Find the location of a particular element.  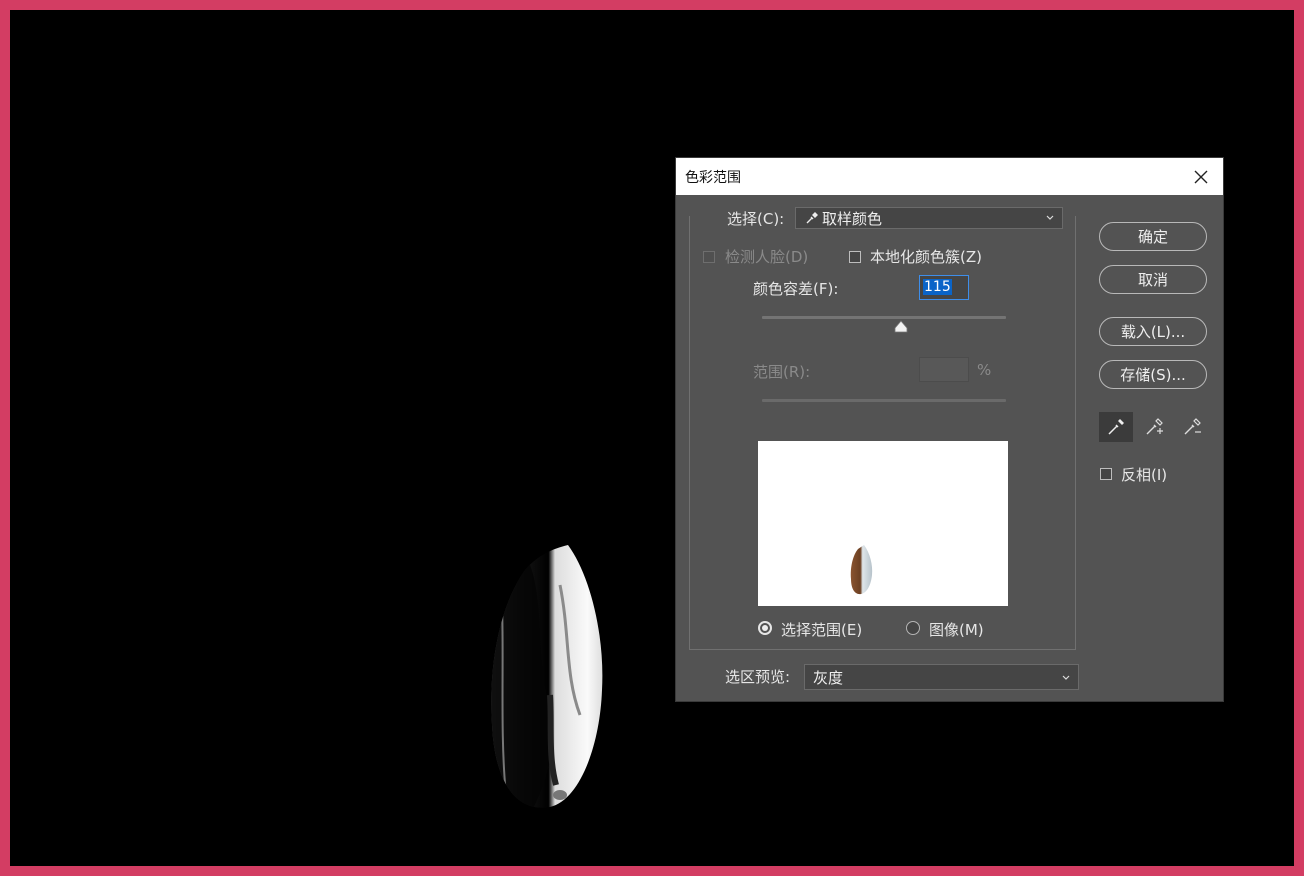

selection-preview is located at coordinates (883, 523).